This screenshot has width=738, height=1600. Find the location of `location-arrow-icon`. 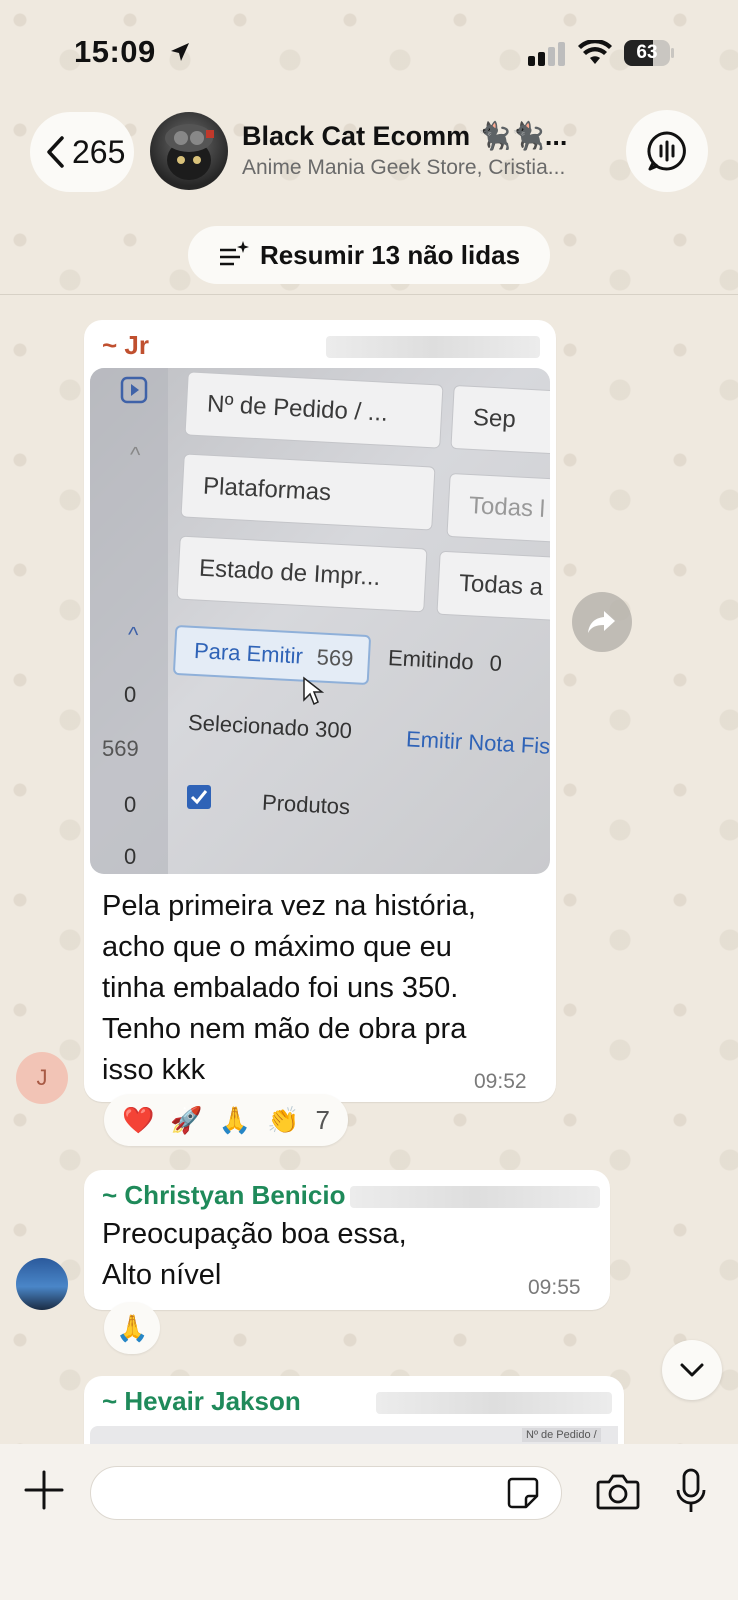

location-arrow-icon is located at coordinates (180, 52).